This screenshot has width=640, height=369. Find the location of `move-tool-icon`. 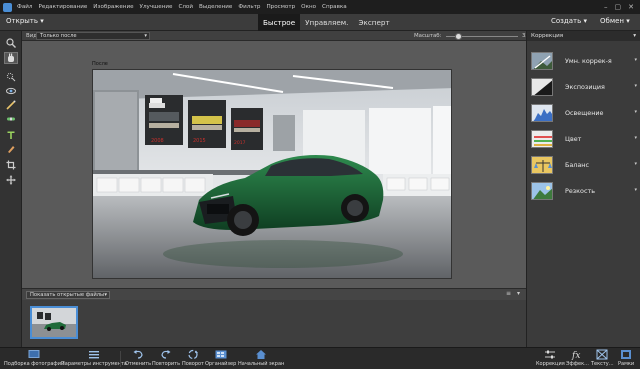

move-tool-icon is located at coordinates (11, 180).